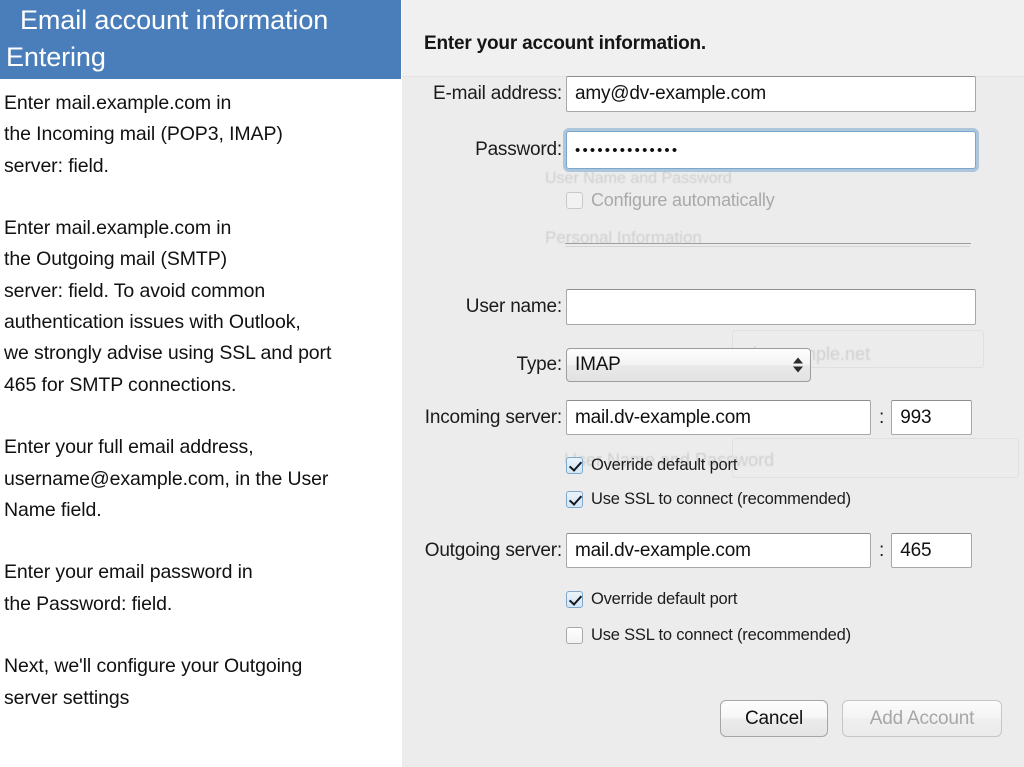 The image size is (1024, 767). Describe the element at coordinates (798, 365) in the screenshot. I see `stepper-arrows-icon` at that location.